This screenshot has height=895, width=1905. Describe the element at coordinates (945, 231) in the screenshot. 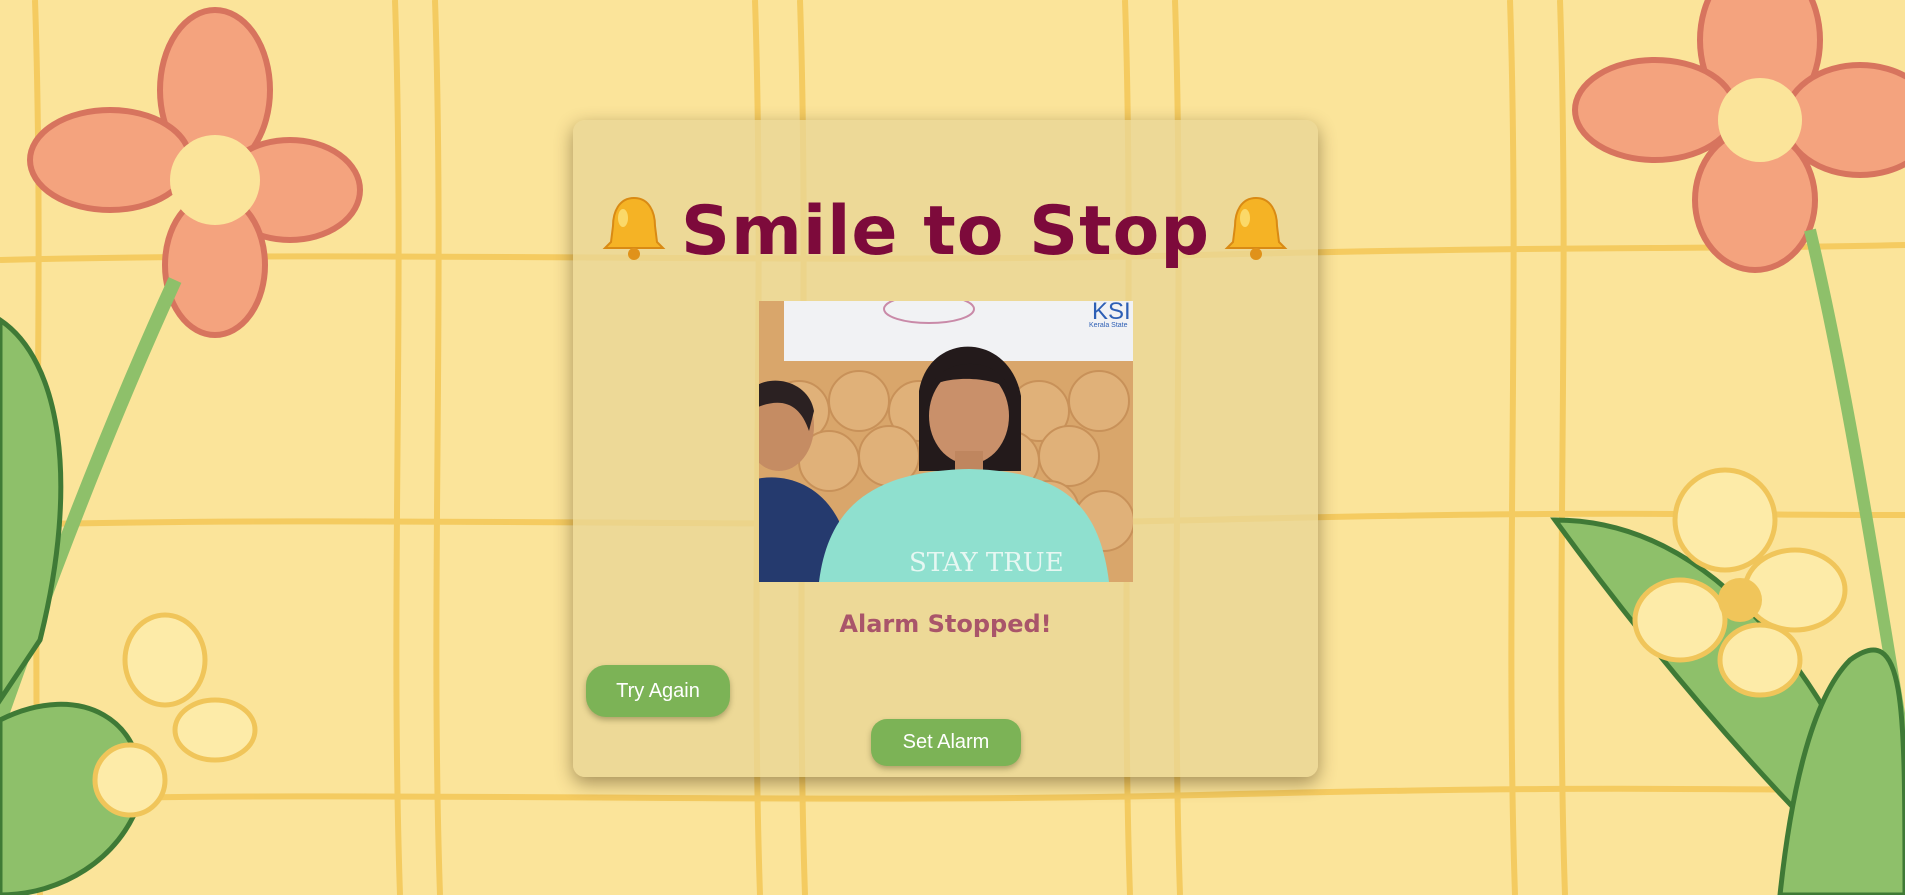

I see `page-title: Smile to Stop` at that location.